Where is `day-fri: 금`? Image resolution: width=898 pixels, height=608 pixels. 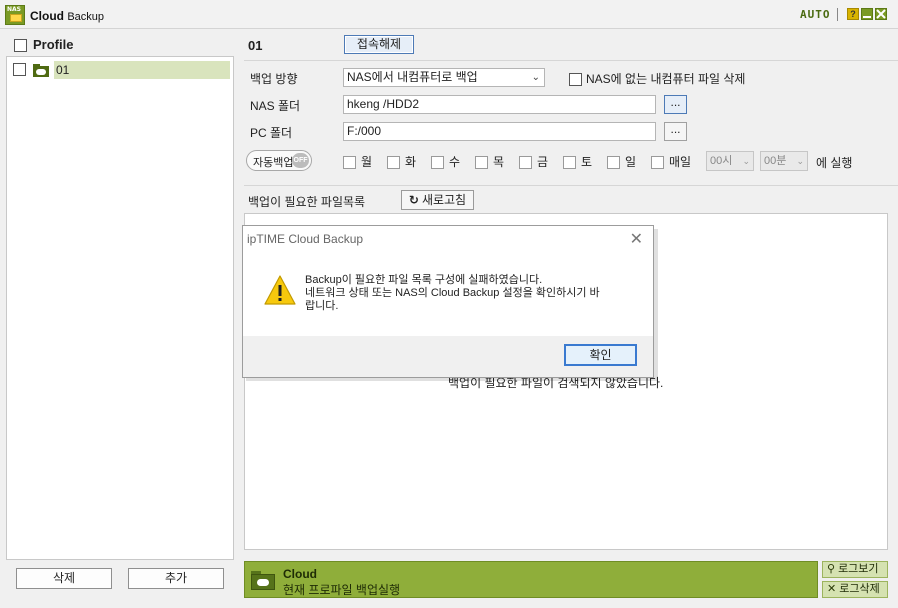 day-fri: 금 is located at coordinates (533, 161).